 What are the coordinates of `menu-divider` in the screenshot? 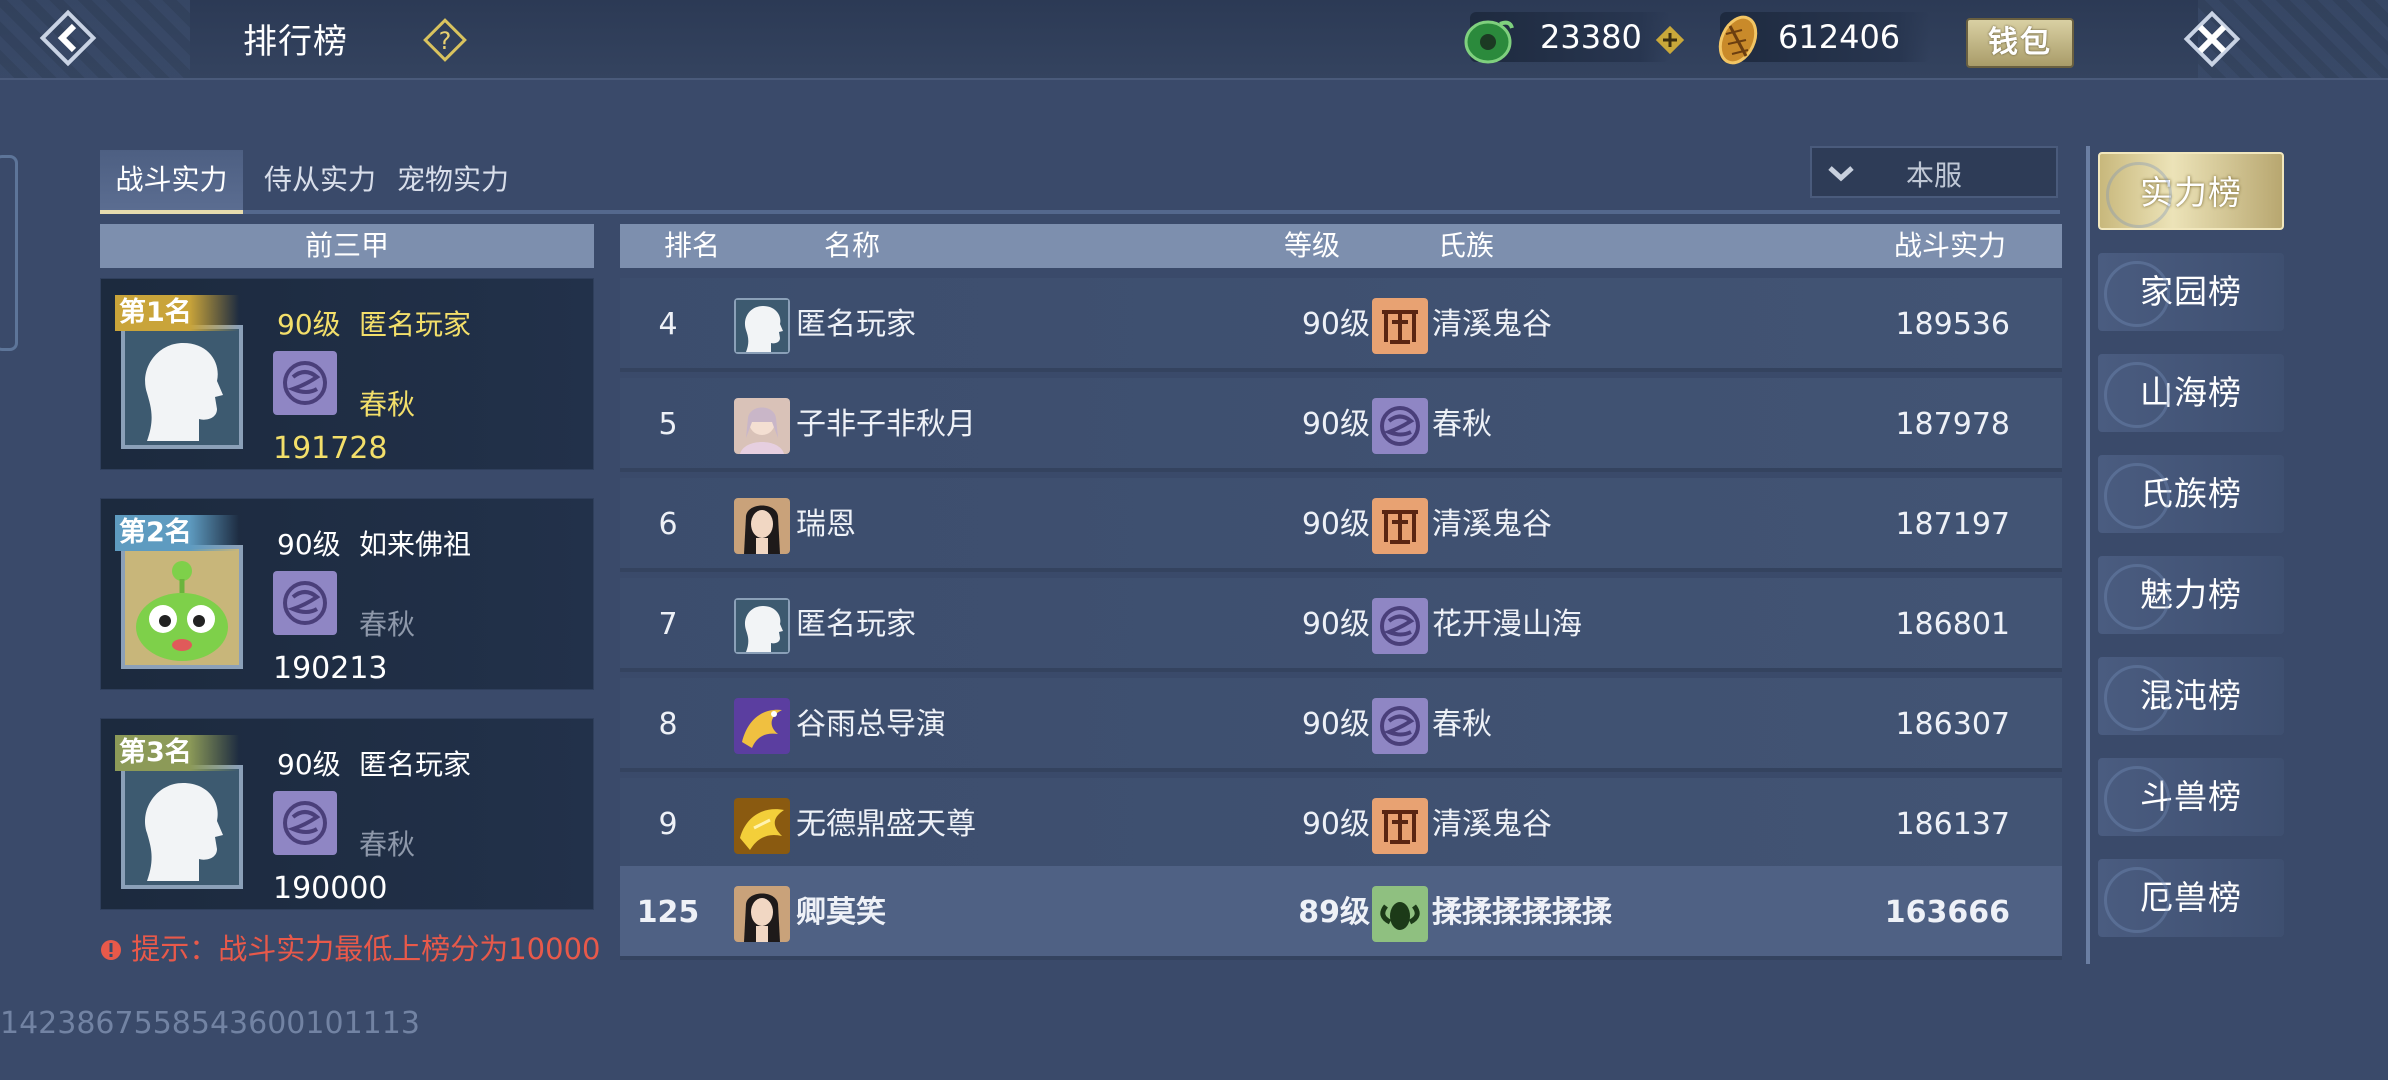 It's located at (2088, 555).